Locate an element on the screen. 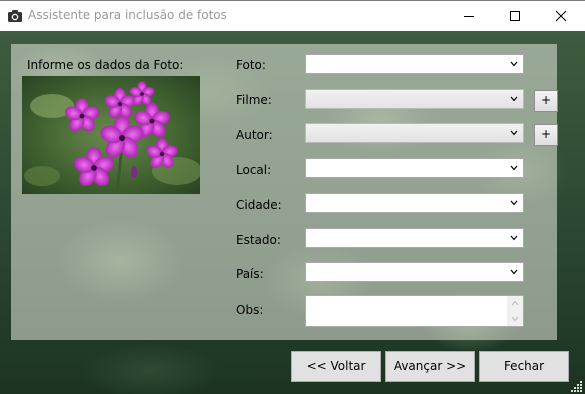 The image size is (585, 394). minimize-button is located at coordinates (469, 16).